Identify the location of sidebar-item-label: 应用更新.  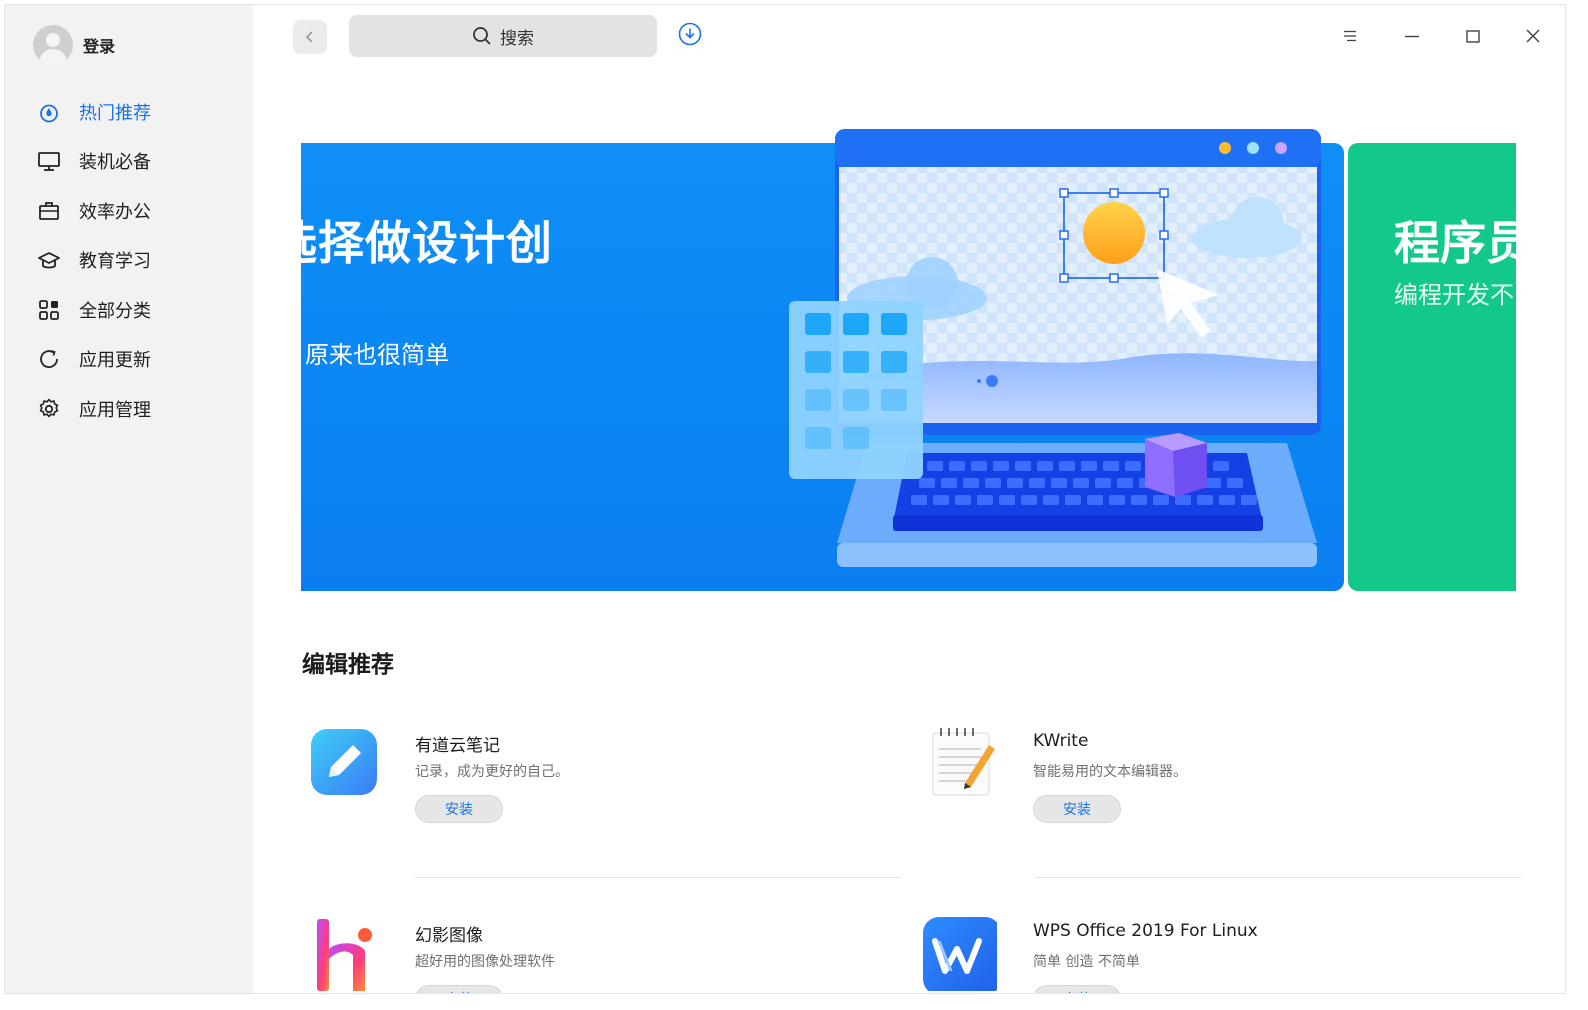
(115, 361).